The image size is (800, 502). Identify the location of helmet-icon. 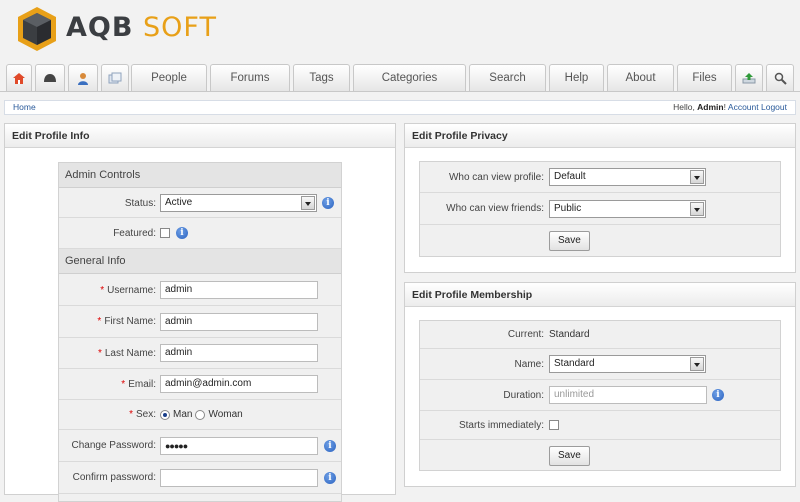
(50, 78).